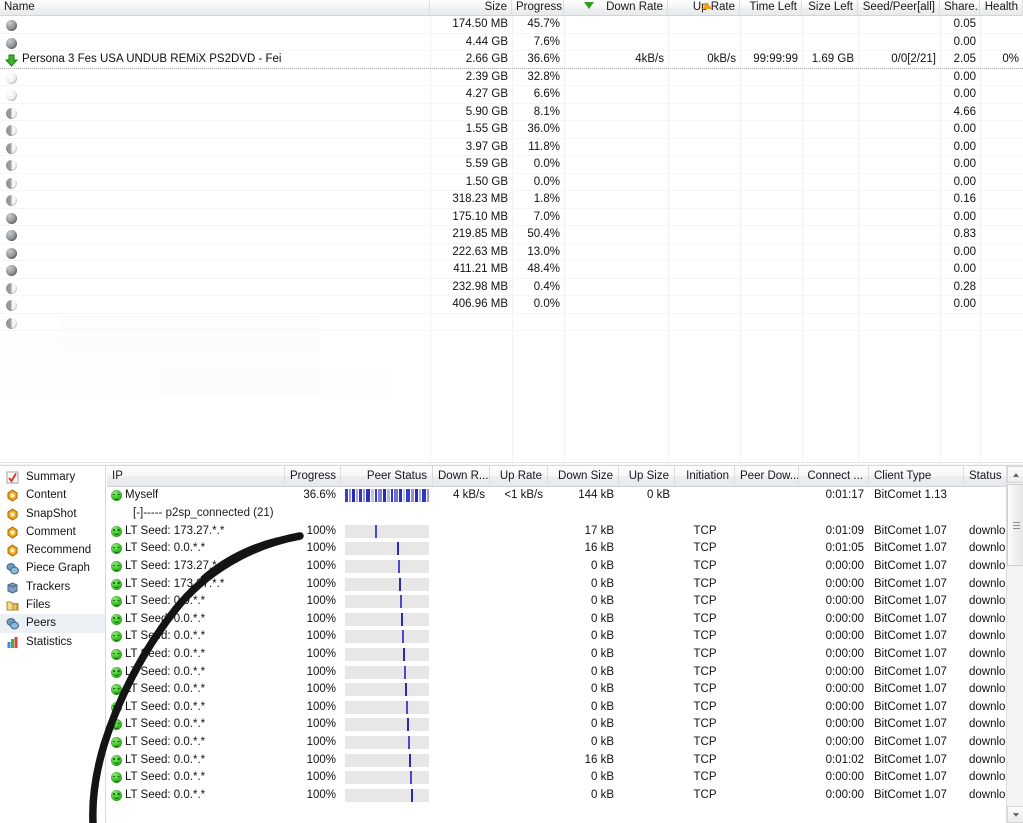 This screenshot has height=823, width=1023. Describe the element at coordinates (511, 217) in the screenshot. I see `table-row: 175.10 MB 7.0% 0.00` at that location.